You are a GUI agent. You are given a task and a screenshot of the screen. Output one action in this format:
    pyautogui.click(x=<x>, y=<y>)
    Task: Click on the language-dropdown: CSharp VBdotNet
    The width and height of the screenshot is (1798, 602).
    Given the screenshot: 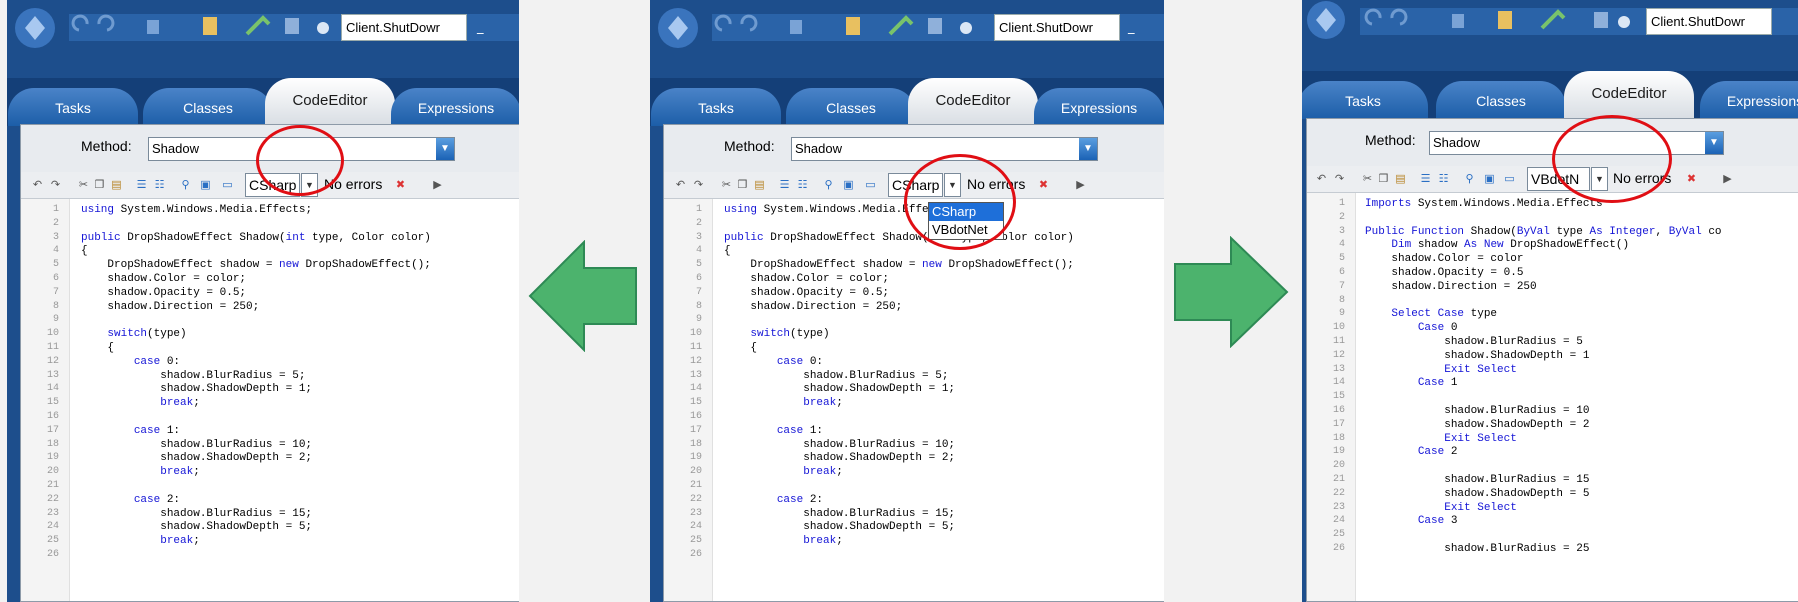 What is the action you would take?
    pyautogui.click(x=966, y=221)
    